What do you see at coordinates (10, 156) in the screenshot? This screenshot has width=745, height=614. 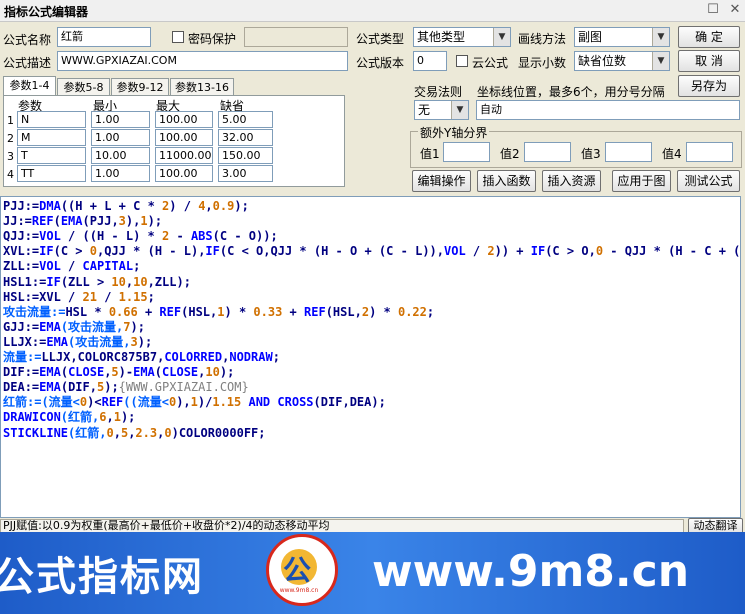 I see `param-row-index: 3` at bounding box center [10, 156].